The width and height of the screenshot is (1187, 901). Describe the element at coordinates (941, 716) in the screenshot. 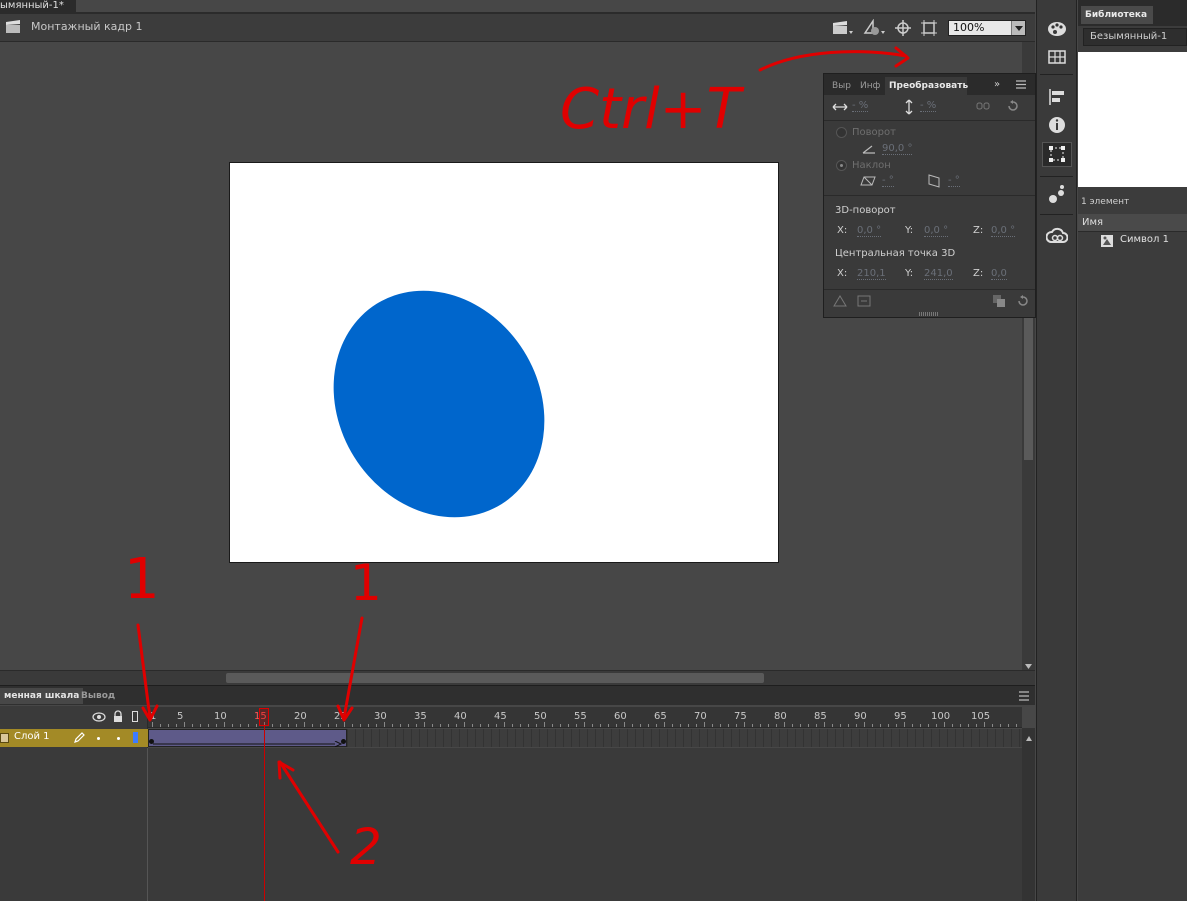

I see `ruler-tick-label: 100` at that location.